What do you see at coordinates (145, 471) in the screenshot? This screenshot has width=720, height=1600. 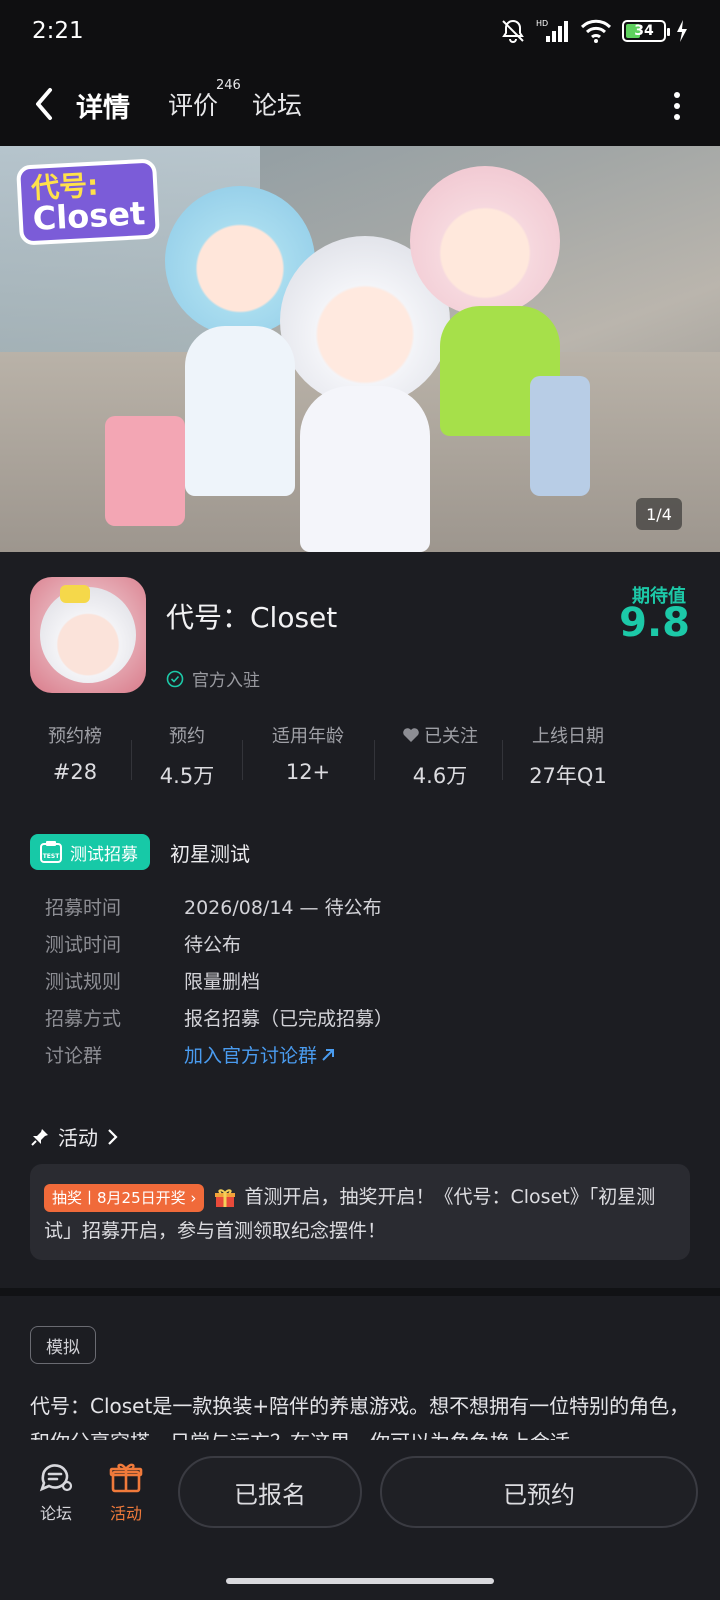 I see `pink-suitcase` at bounding box center [145, 471].